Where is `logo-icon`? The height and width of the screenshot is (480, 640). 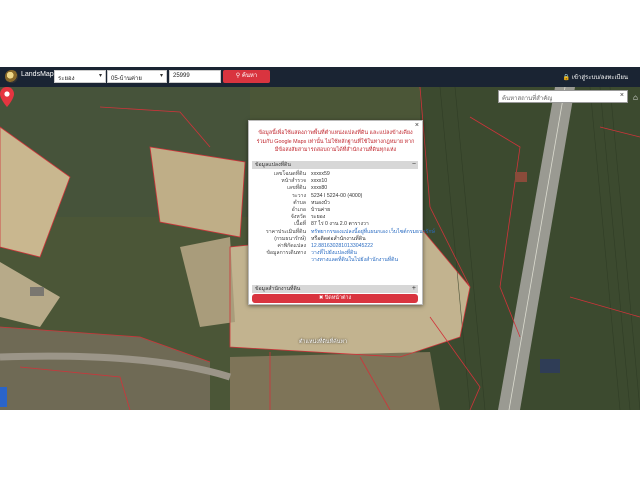 logo-icon is located at coordinates (11, 76).